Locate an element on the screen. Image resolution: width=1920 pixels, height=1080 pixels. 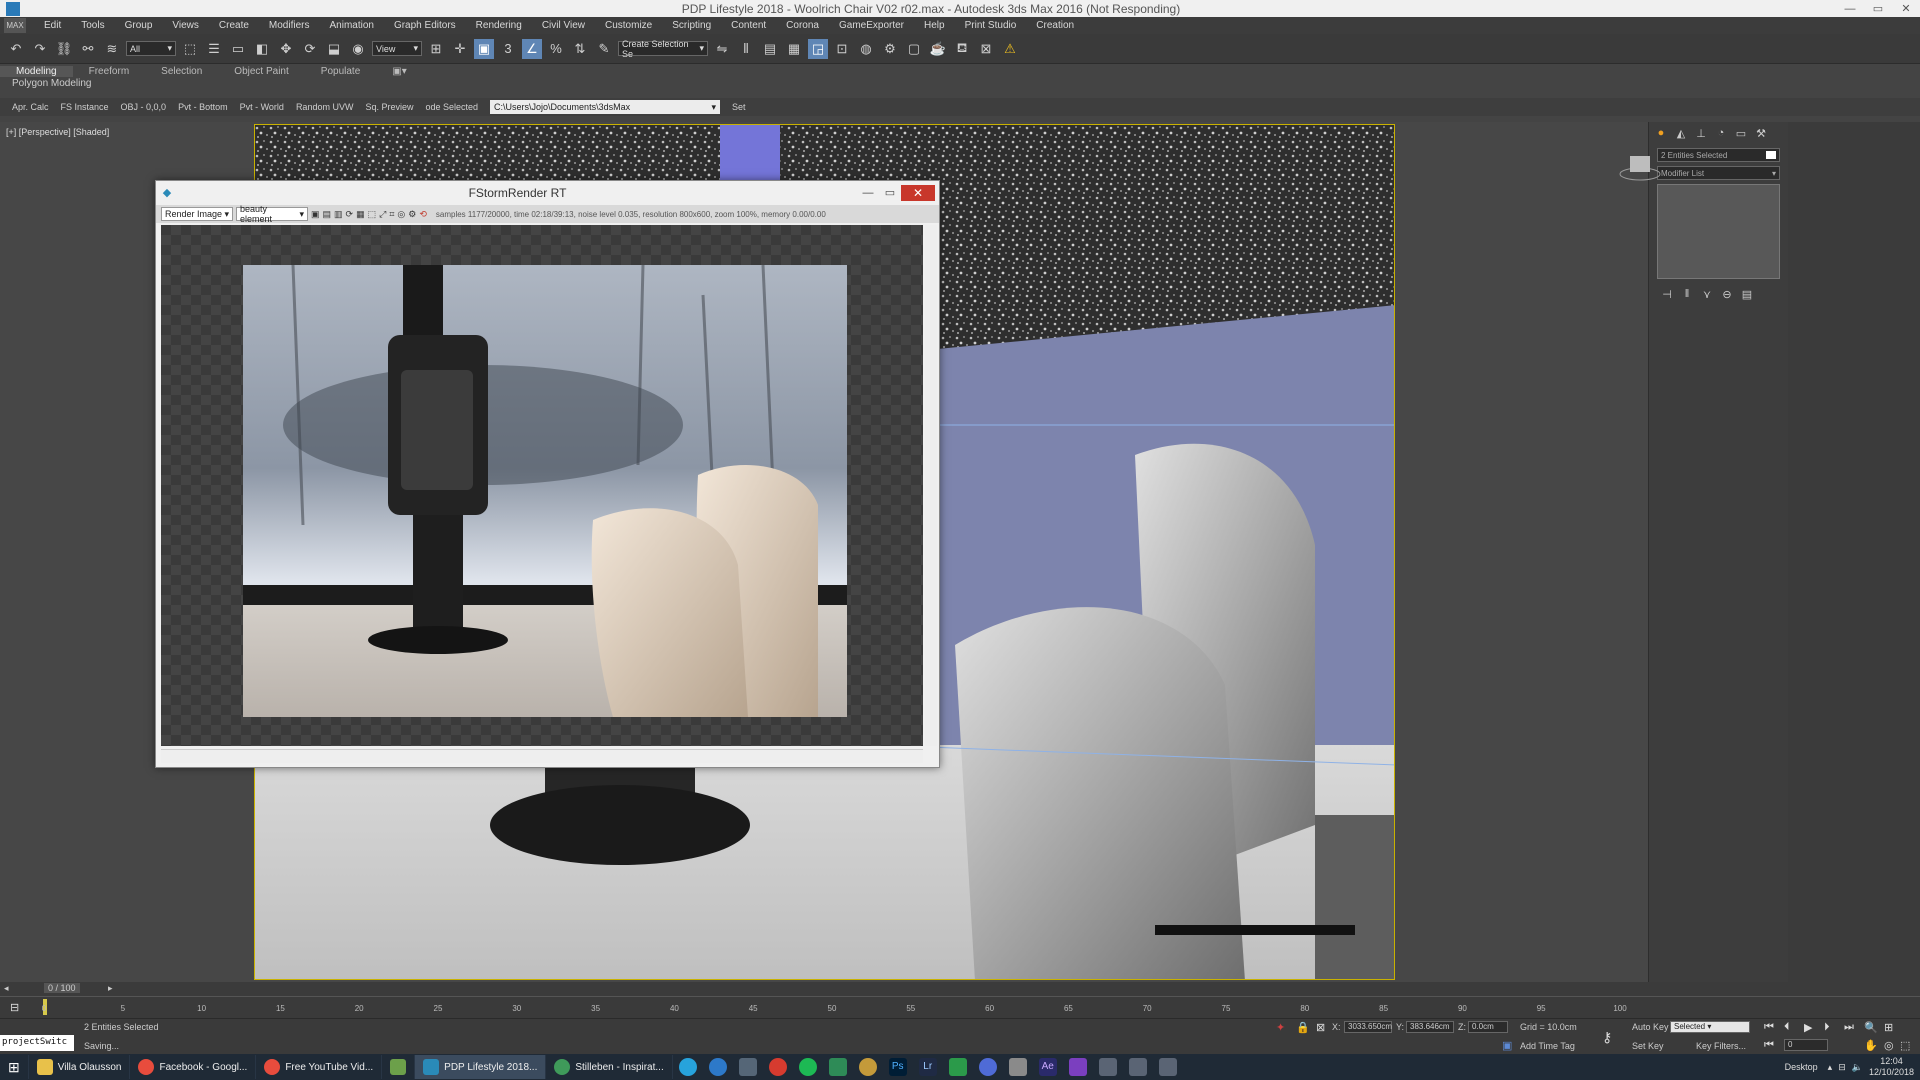
max-logo-icon: MAX is located at coordinates (15, 25).